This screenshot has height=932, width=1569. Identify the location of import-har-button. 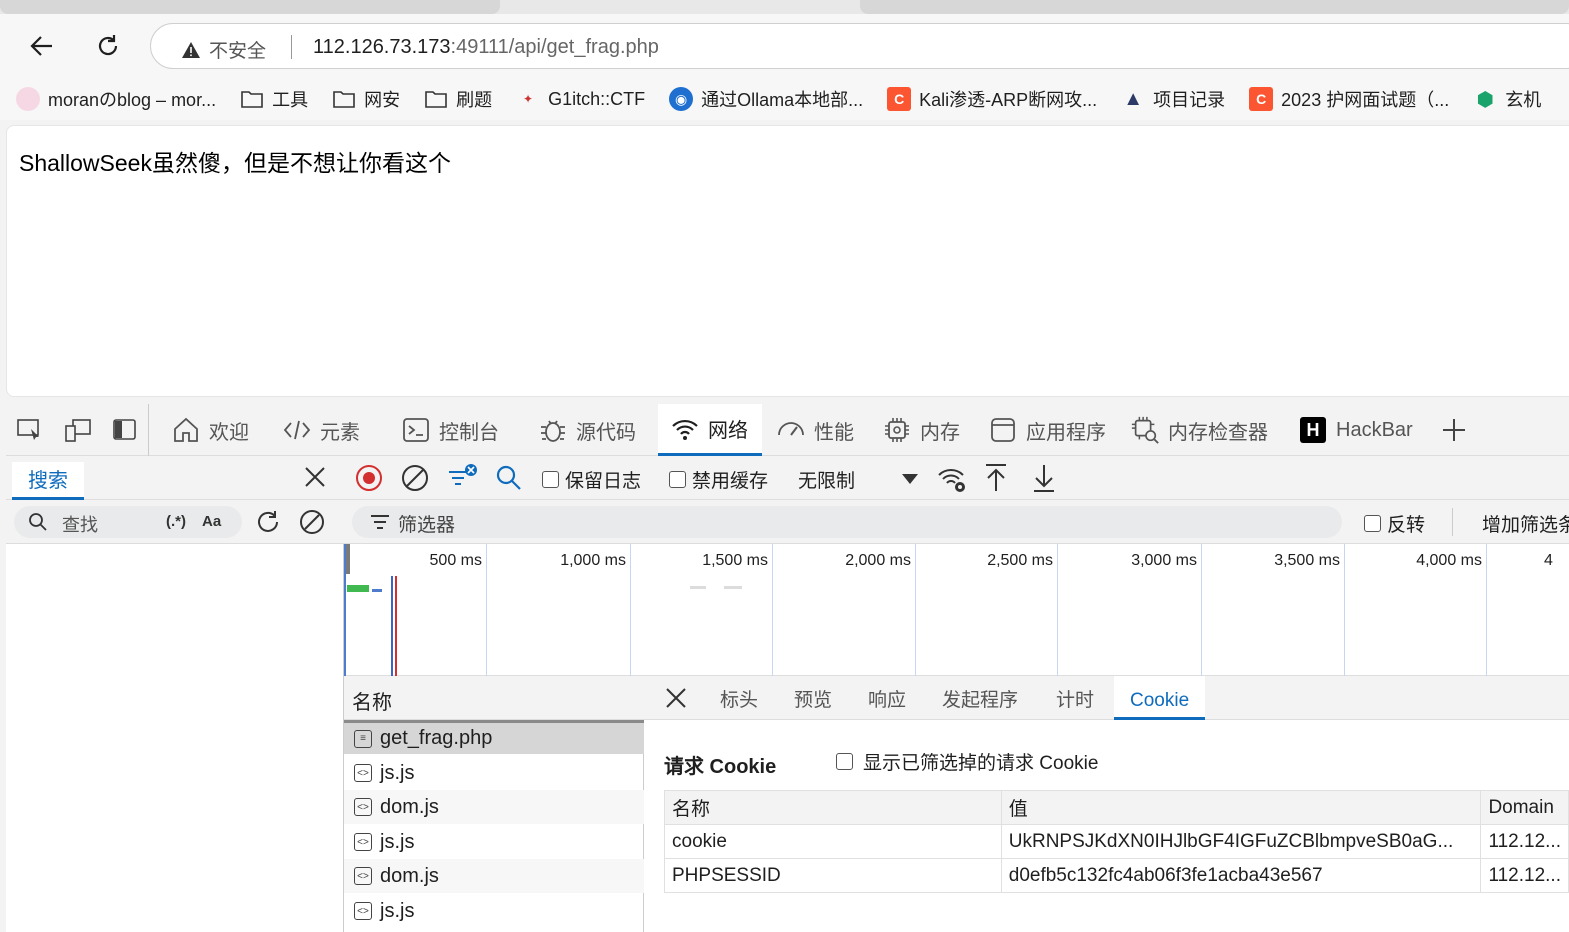
(996, 480).